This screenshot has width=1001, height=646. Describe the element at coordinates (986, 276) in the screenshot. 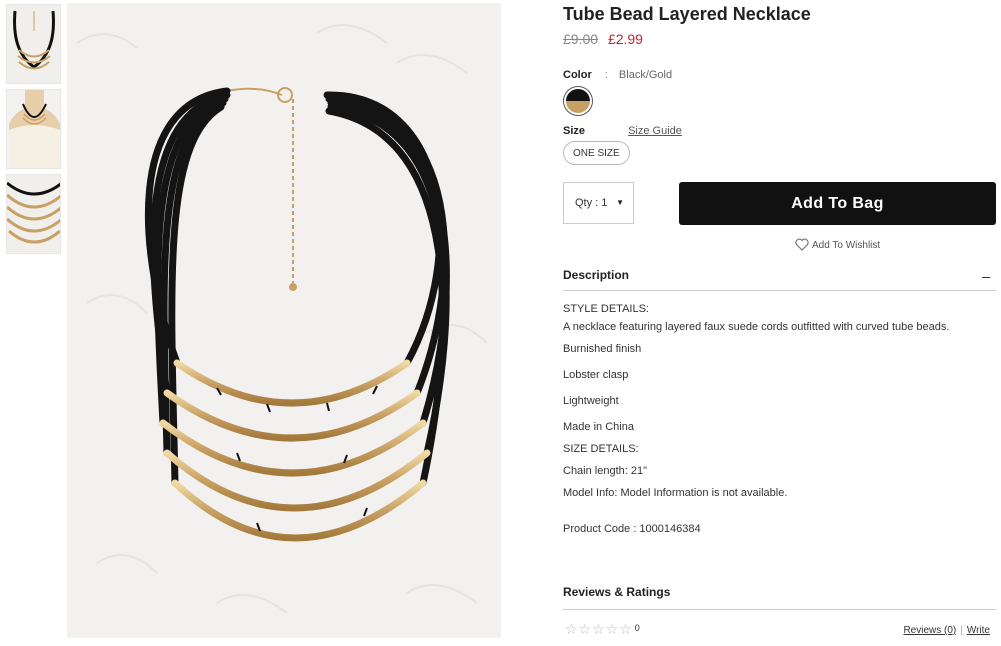

I see `collapse-icon: –` at that location.